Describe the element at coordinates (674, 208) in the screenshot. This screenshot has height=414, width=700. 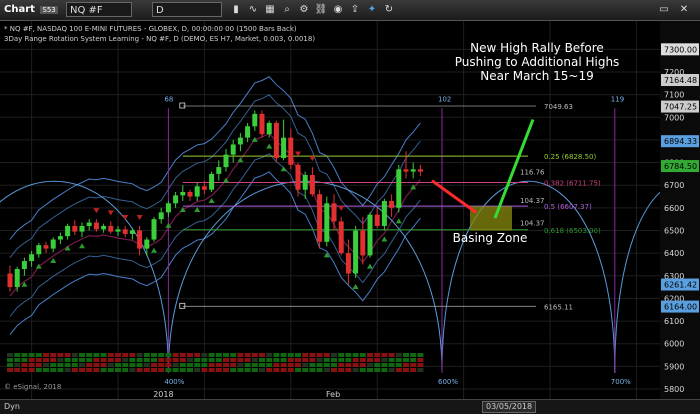
I see `y-tick-label: 6600` at that location.